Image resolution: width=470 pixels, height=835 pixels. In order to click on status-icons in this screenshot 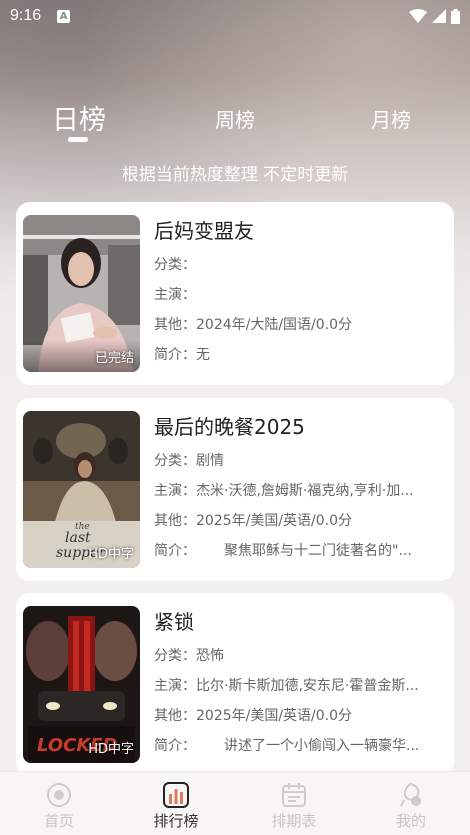, I will do `click(434, 16)`.